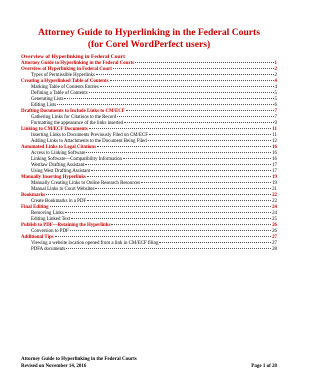 The height and width of the screenshot is (386, 320). What do you see at coordinates (274, 250) in the screenshot?
I see `toc-entry-page: 28` at bounding box center [274, 250].